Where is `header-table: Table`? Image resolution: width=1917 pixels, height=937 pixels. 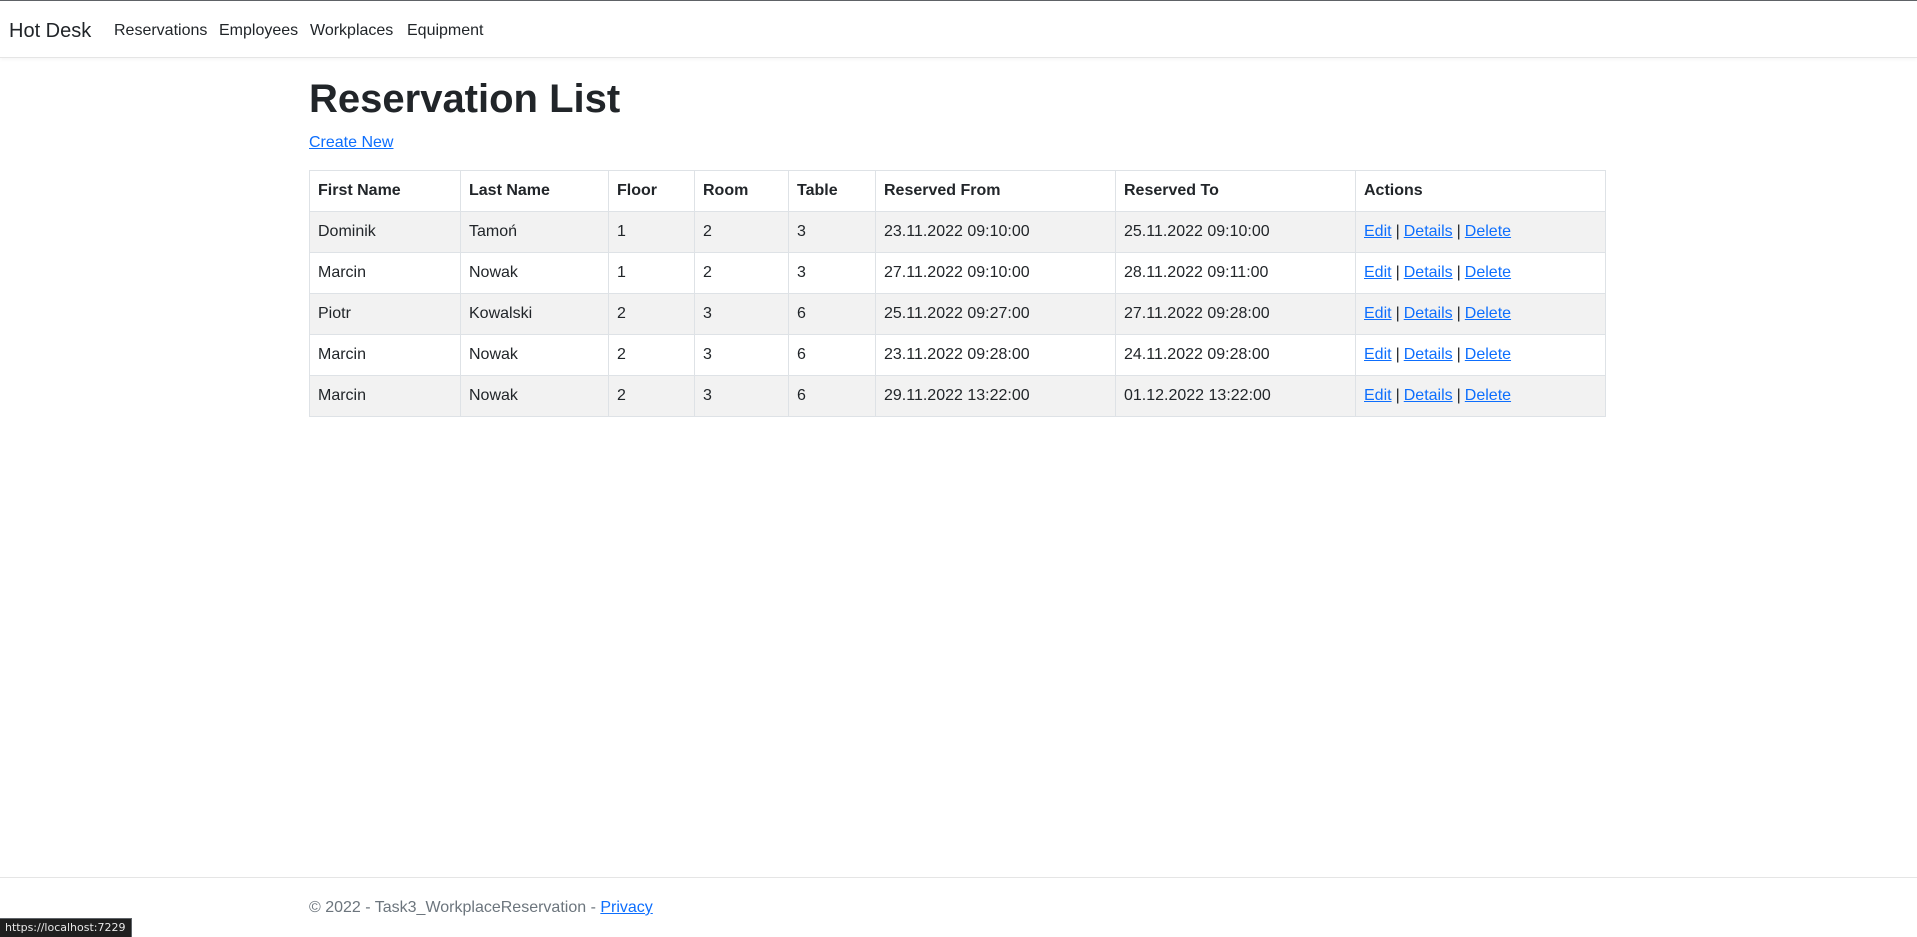 header-table: Table is located at coordinates (832, 191).